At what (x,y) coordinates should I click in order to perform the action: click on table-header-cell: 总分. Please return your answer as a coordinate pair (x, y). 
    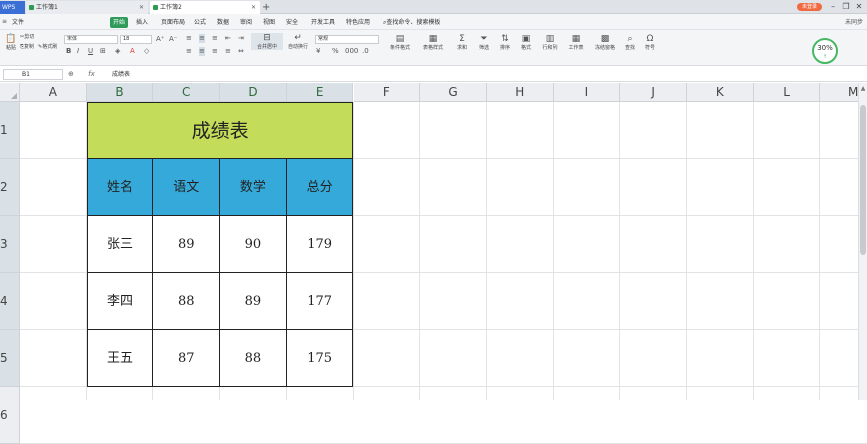
    Looking at the image, I should click on (320, 187).